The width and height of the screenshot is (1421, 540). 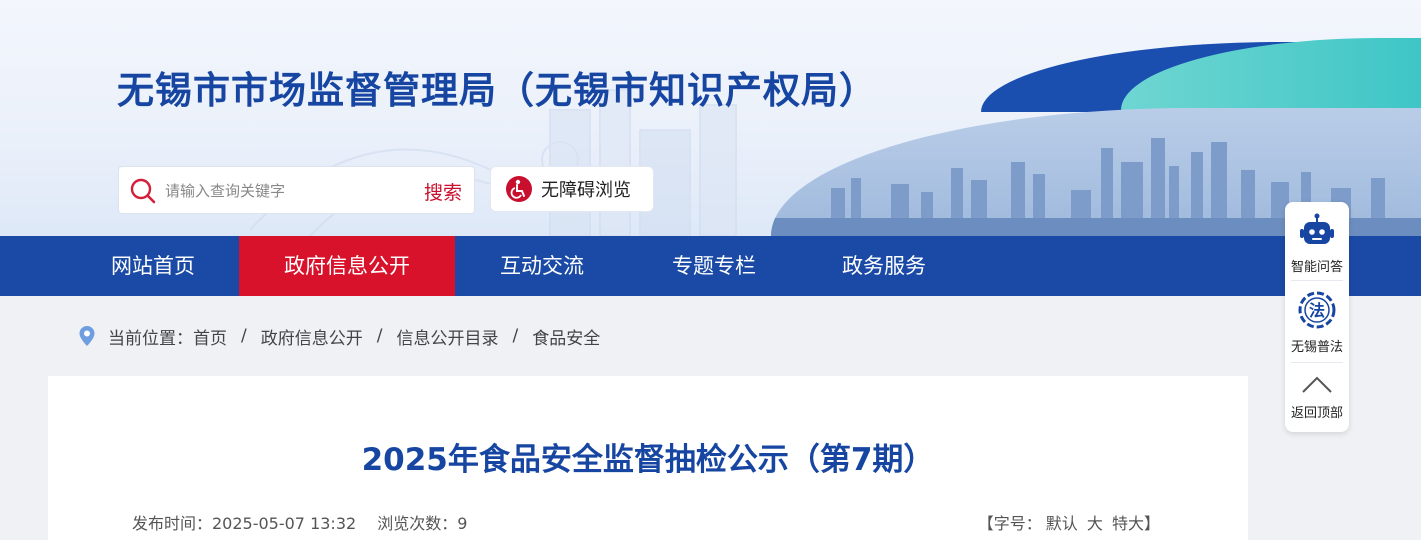 I want to click on wuxi-law-button: 法 无锡普法, so click(x=1317, y=321).